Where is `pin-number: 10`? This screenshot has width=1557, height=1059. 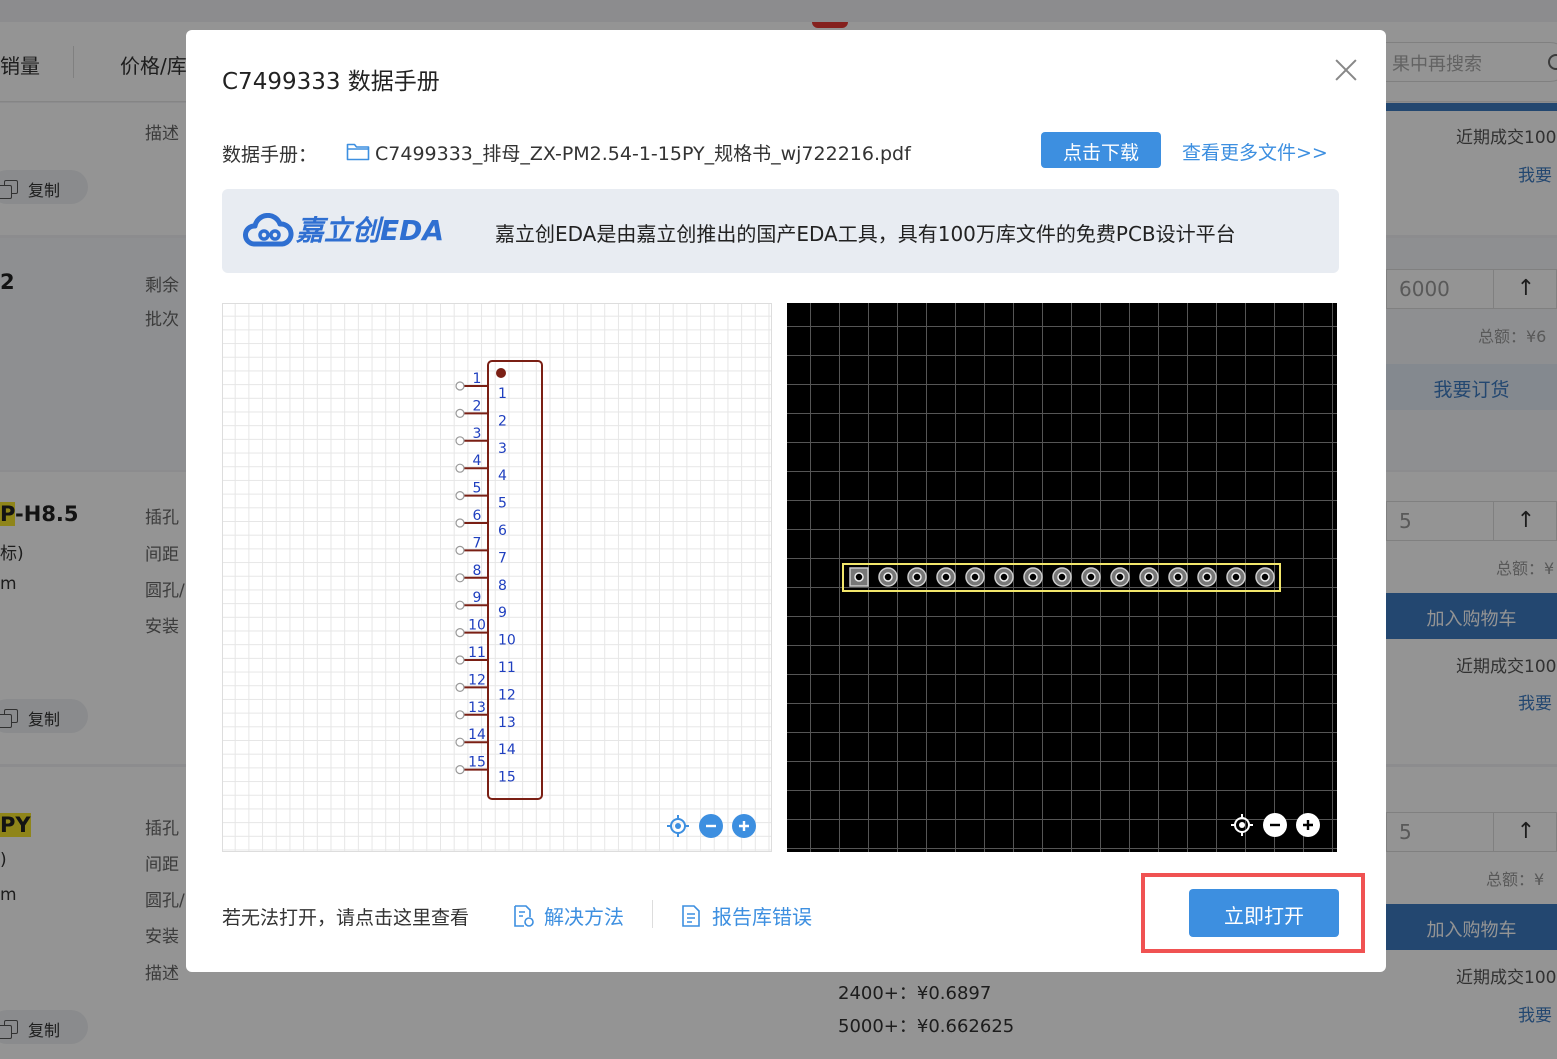
pin-number: 10 is located at coordinates (477, 626).